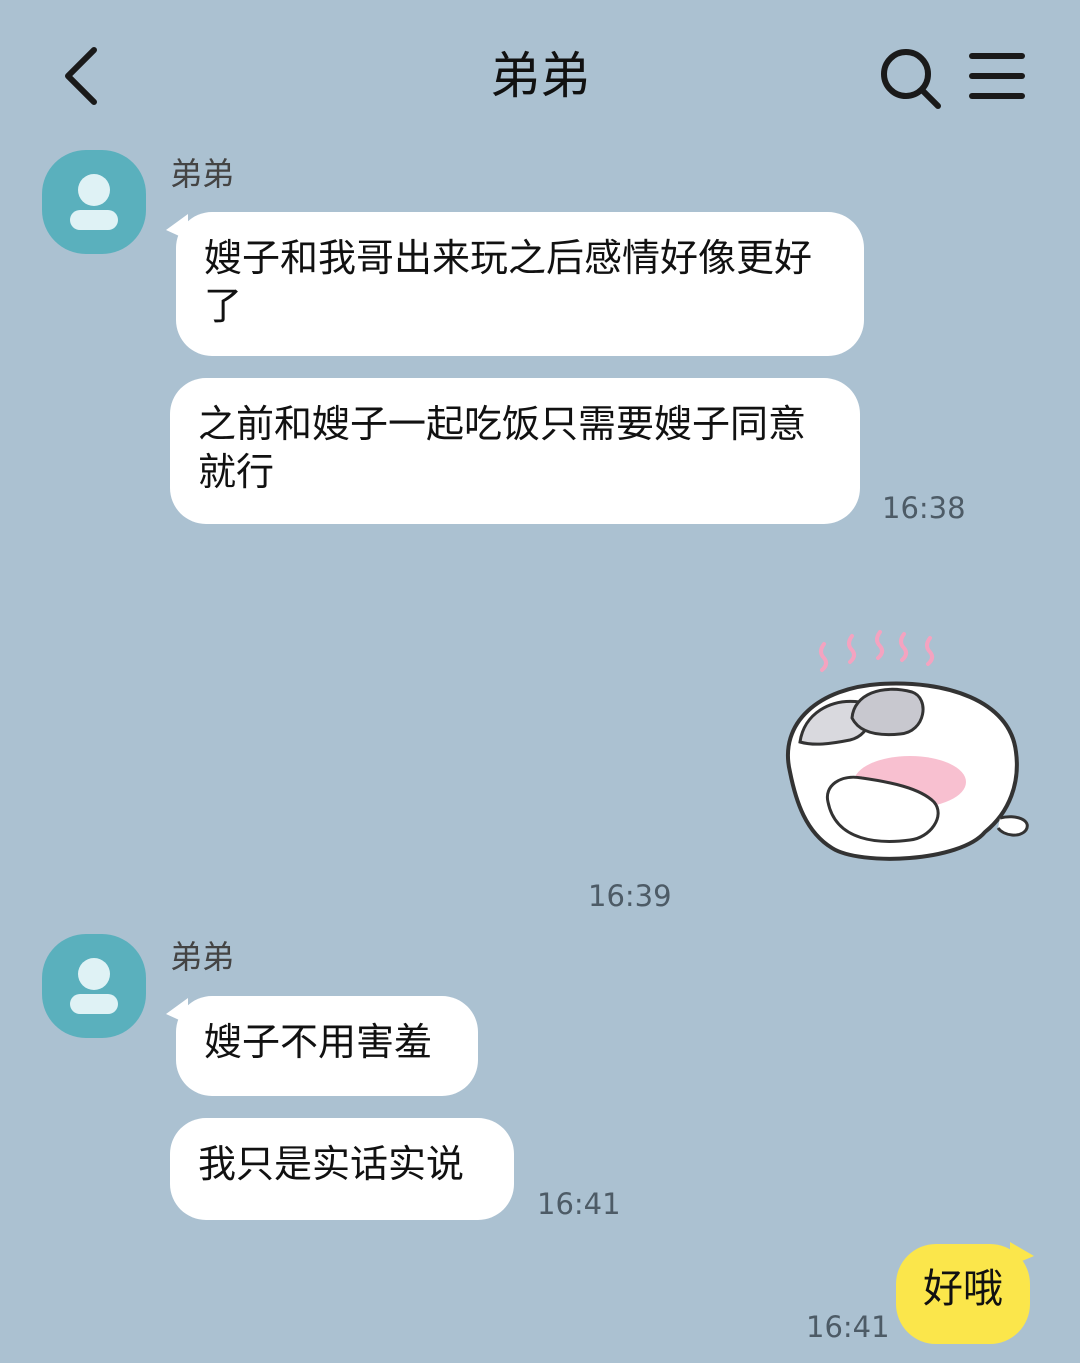 The height and width of the screenshot is (1363, 1080). I want to click on my-message-bubble: 好哦, so click(963, 1294).